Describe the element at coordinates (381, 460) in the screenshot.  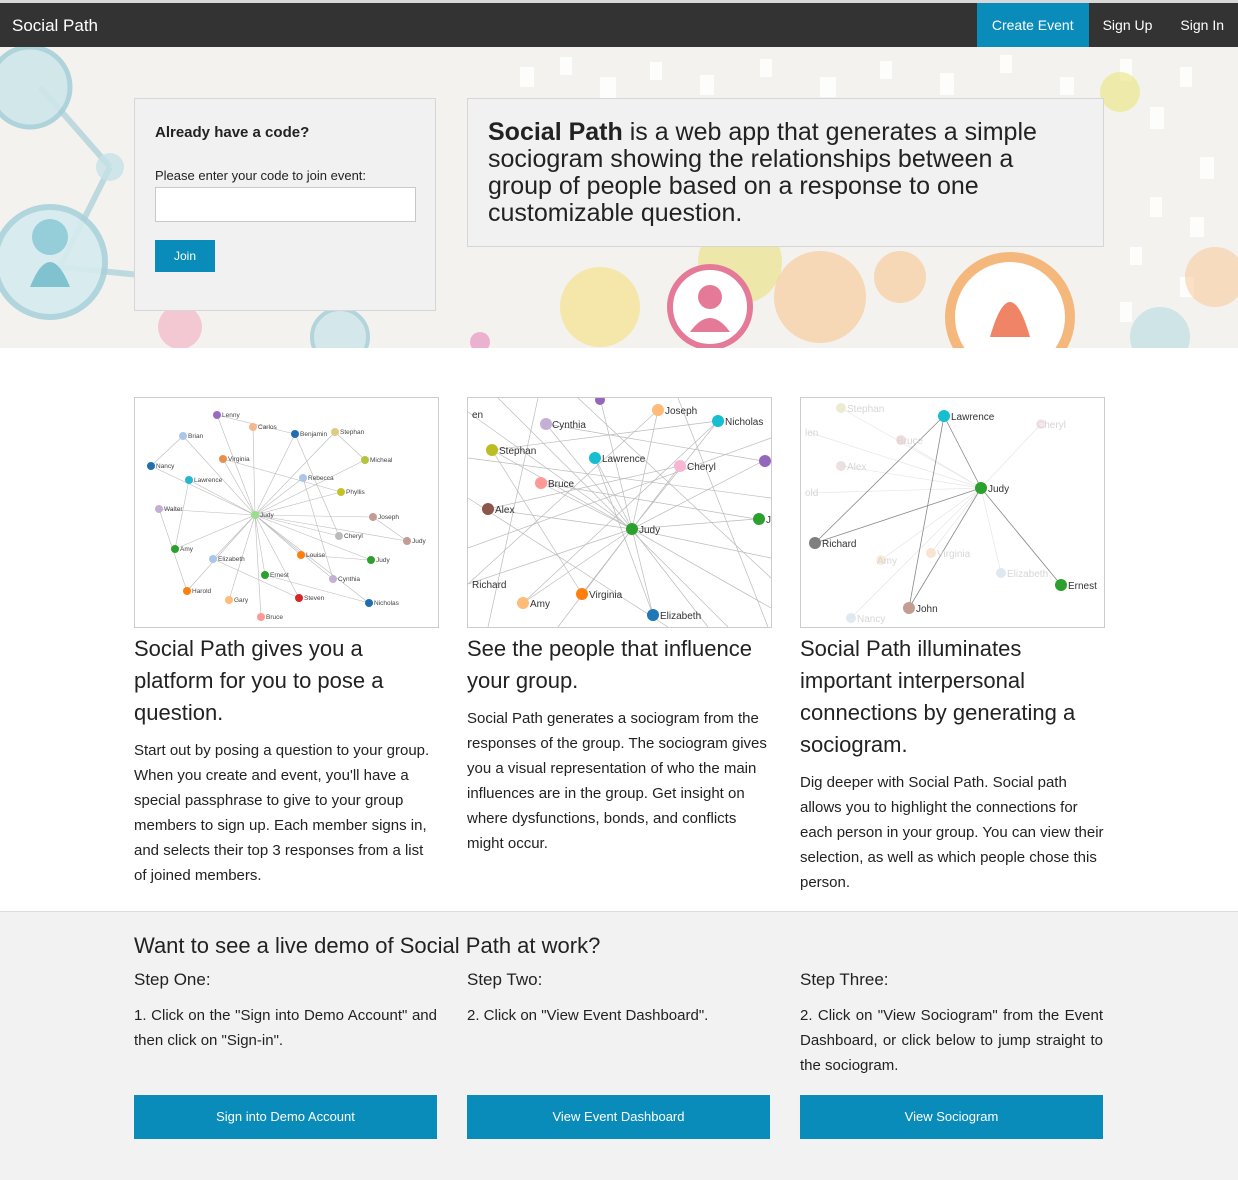
I see `svg-text: Micheal` at that location.